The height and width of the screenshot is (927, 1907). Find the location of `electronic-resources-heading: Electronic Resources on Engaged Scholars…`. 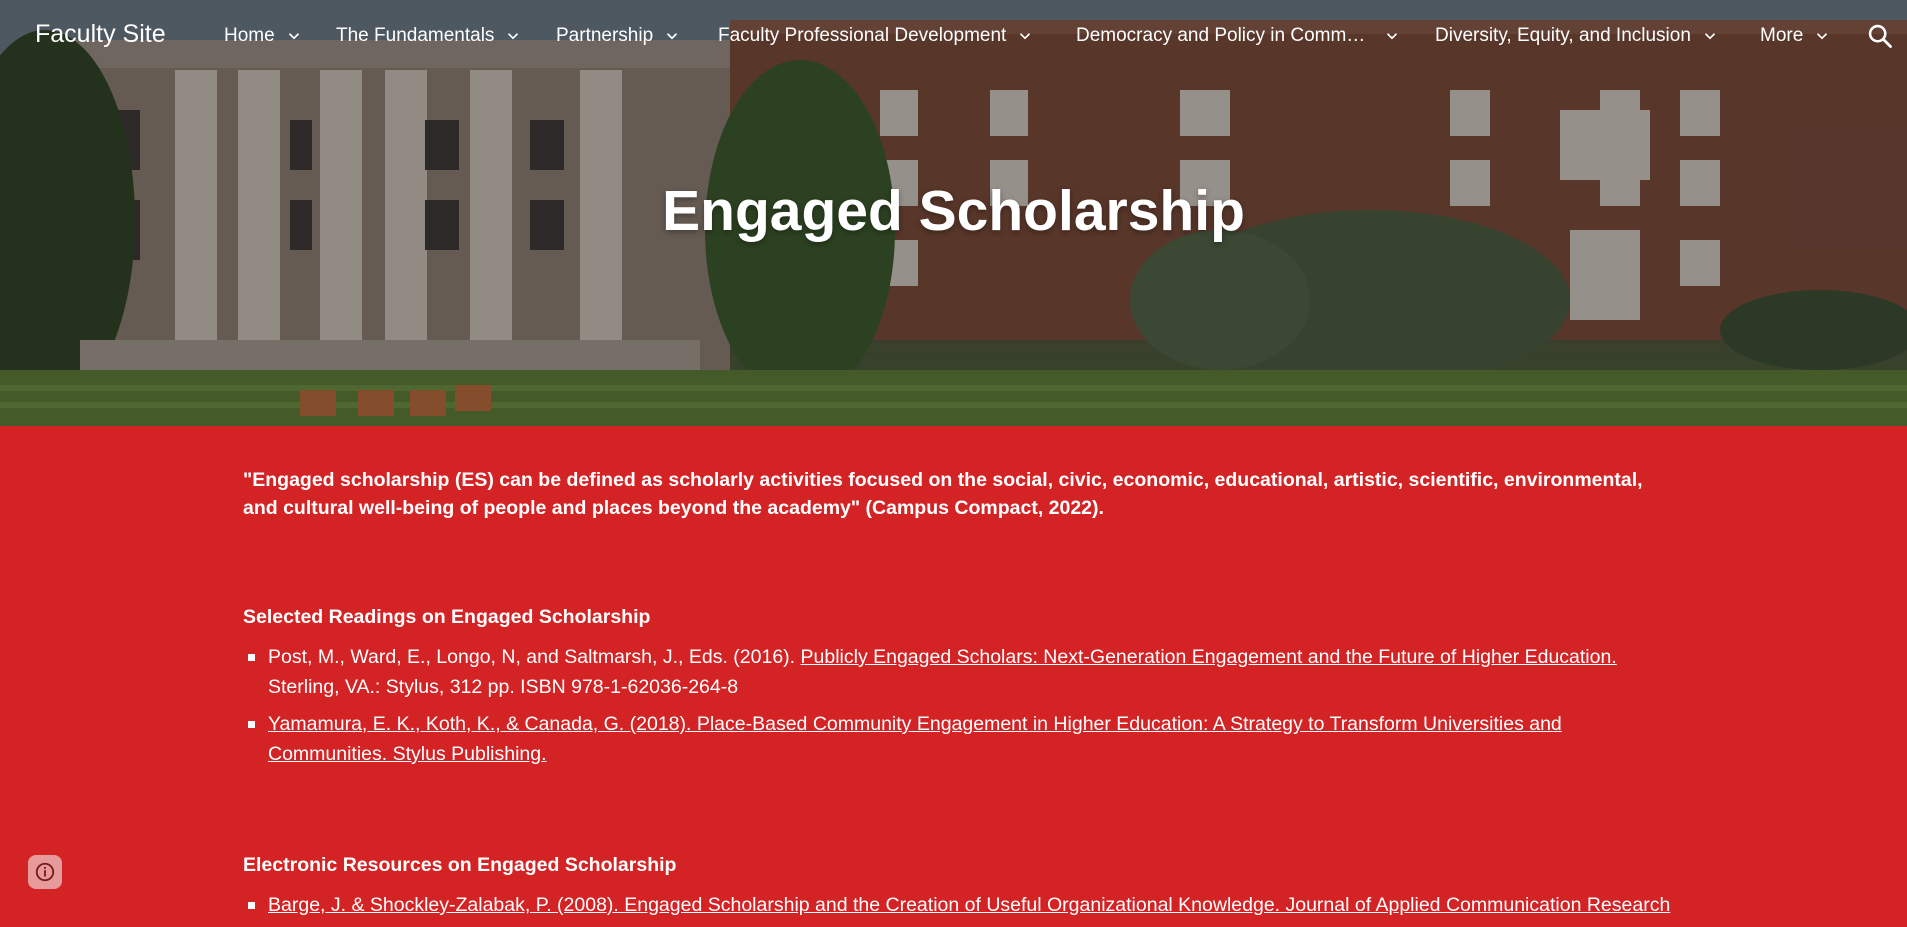

electronic-resources-heading: Electronic Resources on Engaged Scholars… is located at coordinates (460, 865).